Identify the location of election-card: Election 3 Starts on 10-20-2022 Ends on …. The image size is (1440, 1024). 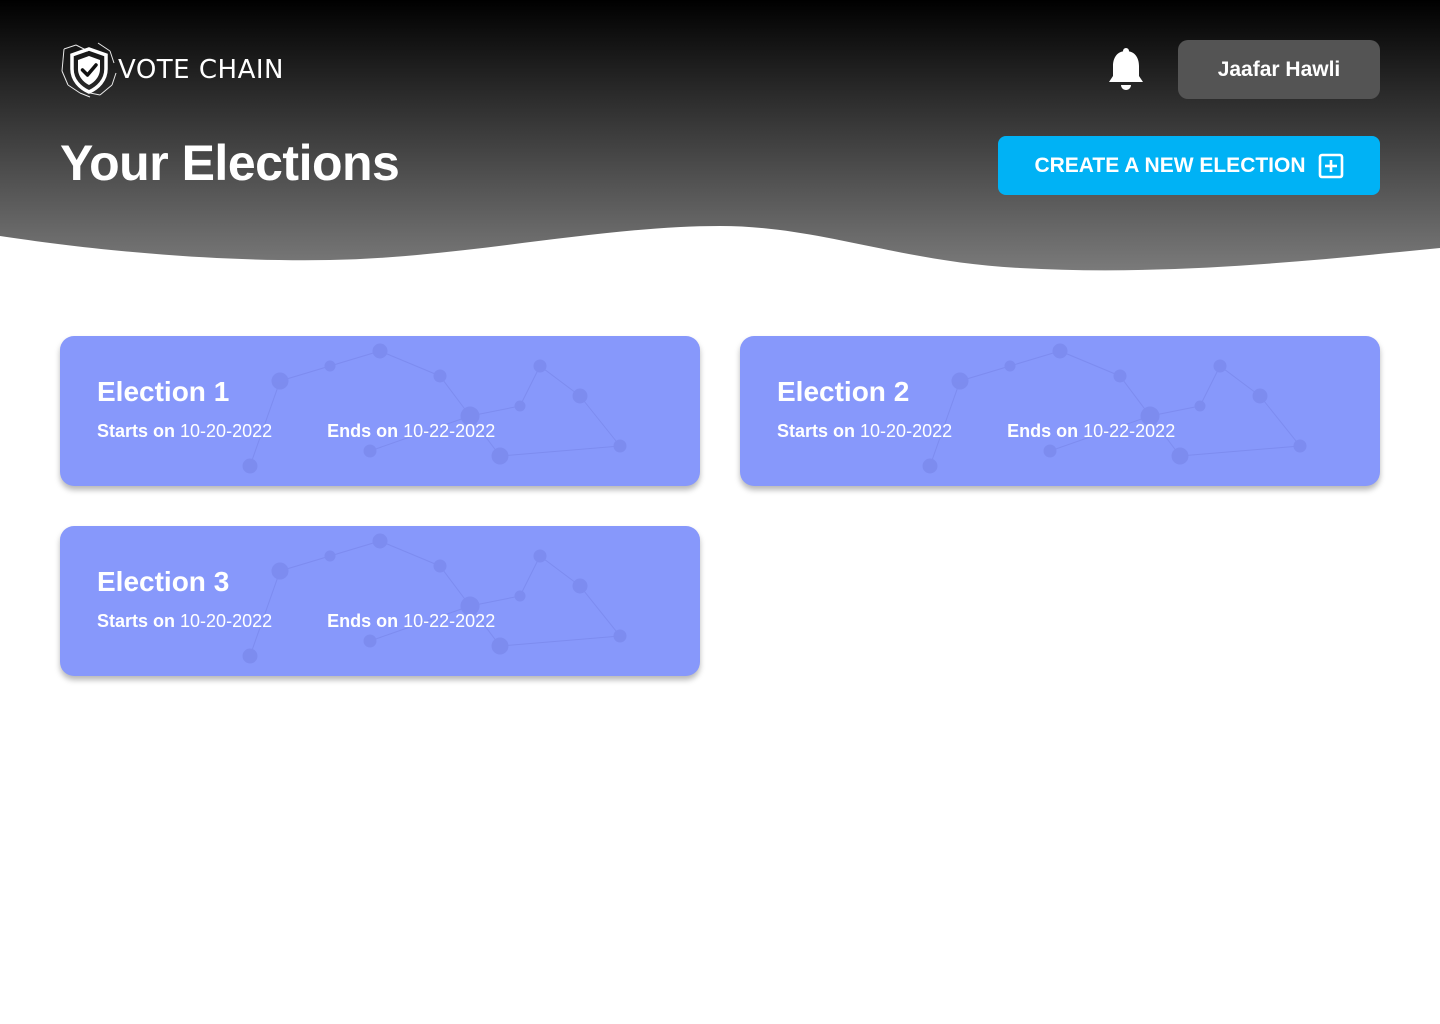
(380, 601).